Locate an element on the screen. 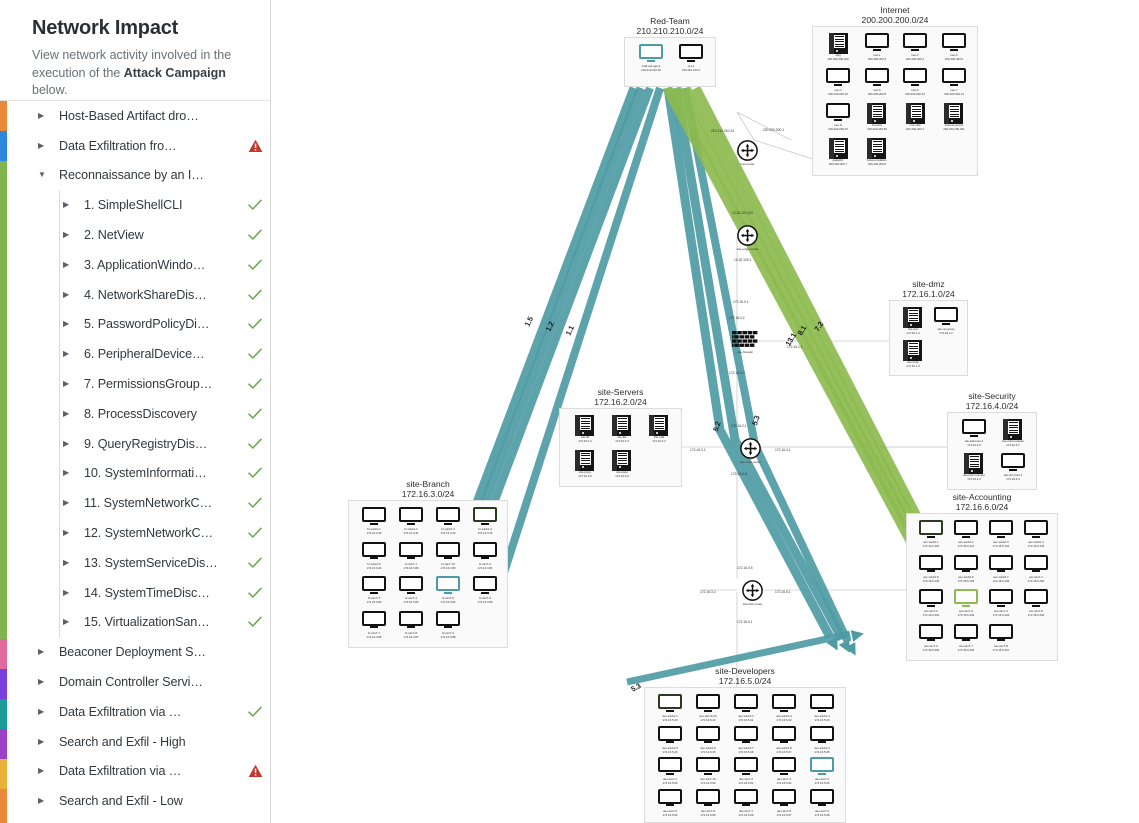 The width and height of the screenshot is (1139, 823). network-node: acc-win7-5 172.16.6.204 is located at coordinates (1036, 603).